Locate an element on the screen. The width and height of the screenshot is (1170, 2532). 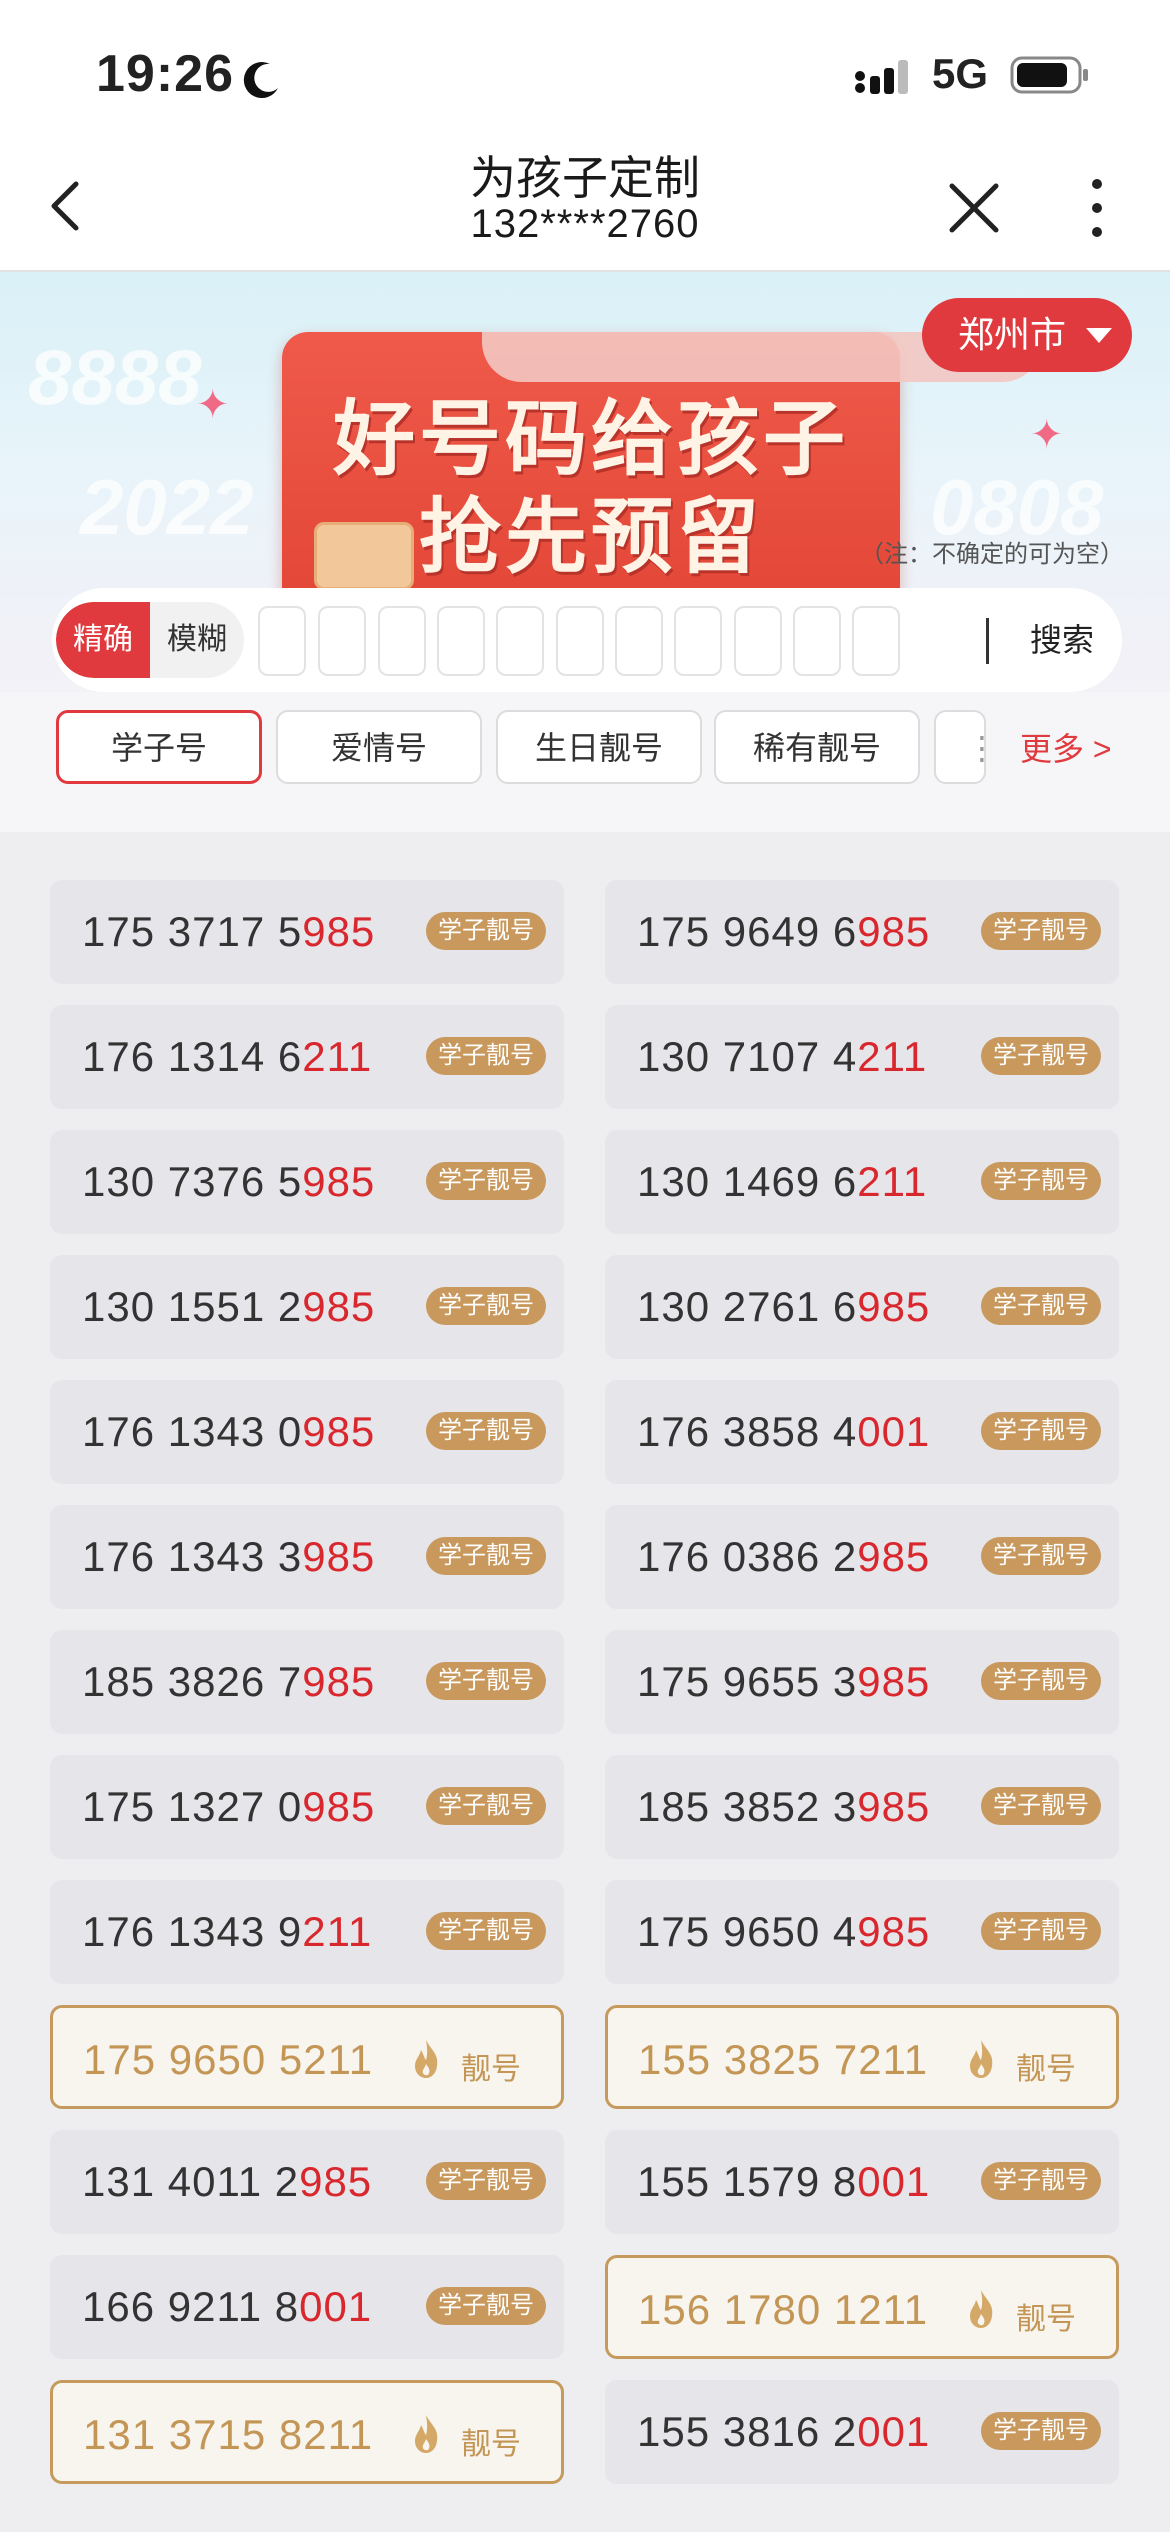
number-item: 130 1551 2985 学子靓号 is located at coordinates (307, 1307).